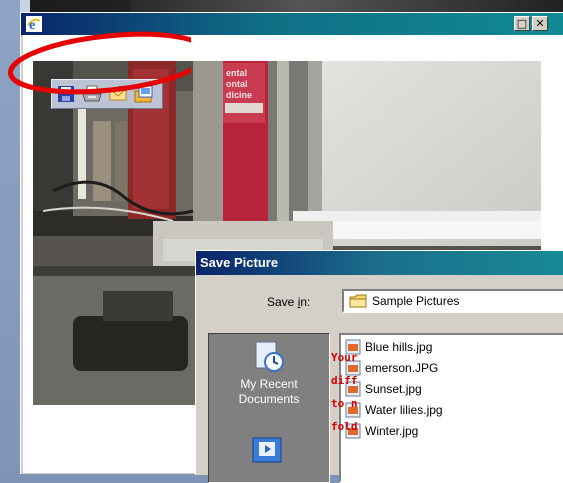 The image size is (563, 483). Describe the element at coordinates (358, 301) in the screenshot. I see `folder-icon` at that location.